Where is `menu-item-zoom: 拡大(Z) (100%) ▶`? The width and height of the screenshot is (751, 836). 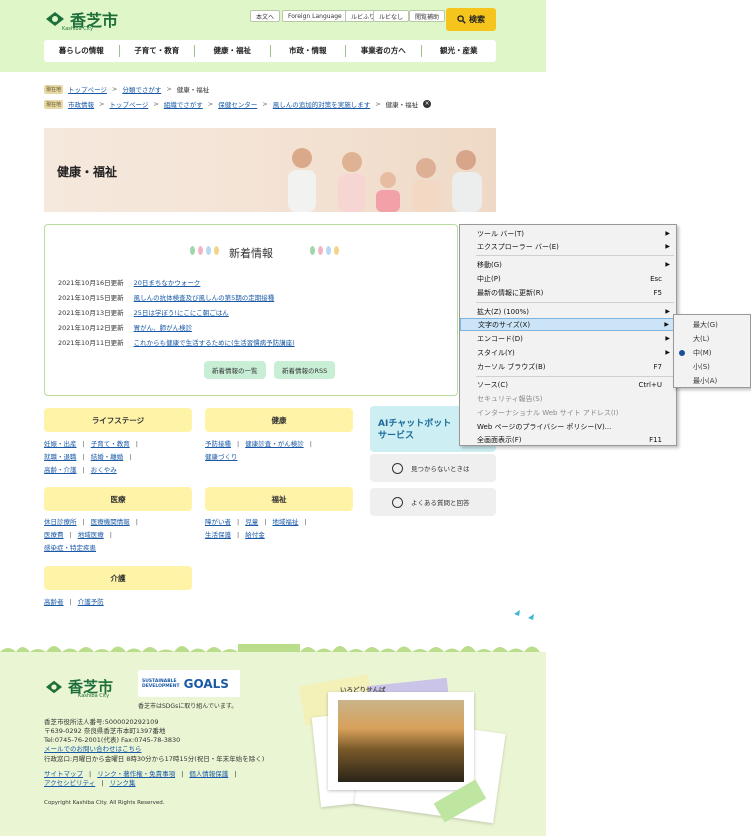
menu-item-zoom: 拡大(Z) (100%) ▶ is located at coordinates (568, 311).